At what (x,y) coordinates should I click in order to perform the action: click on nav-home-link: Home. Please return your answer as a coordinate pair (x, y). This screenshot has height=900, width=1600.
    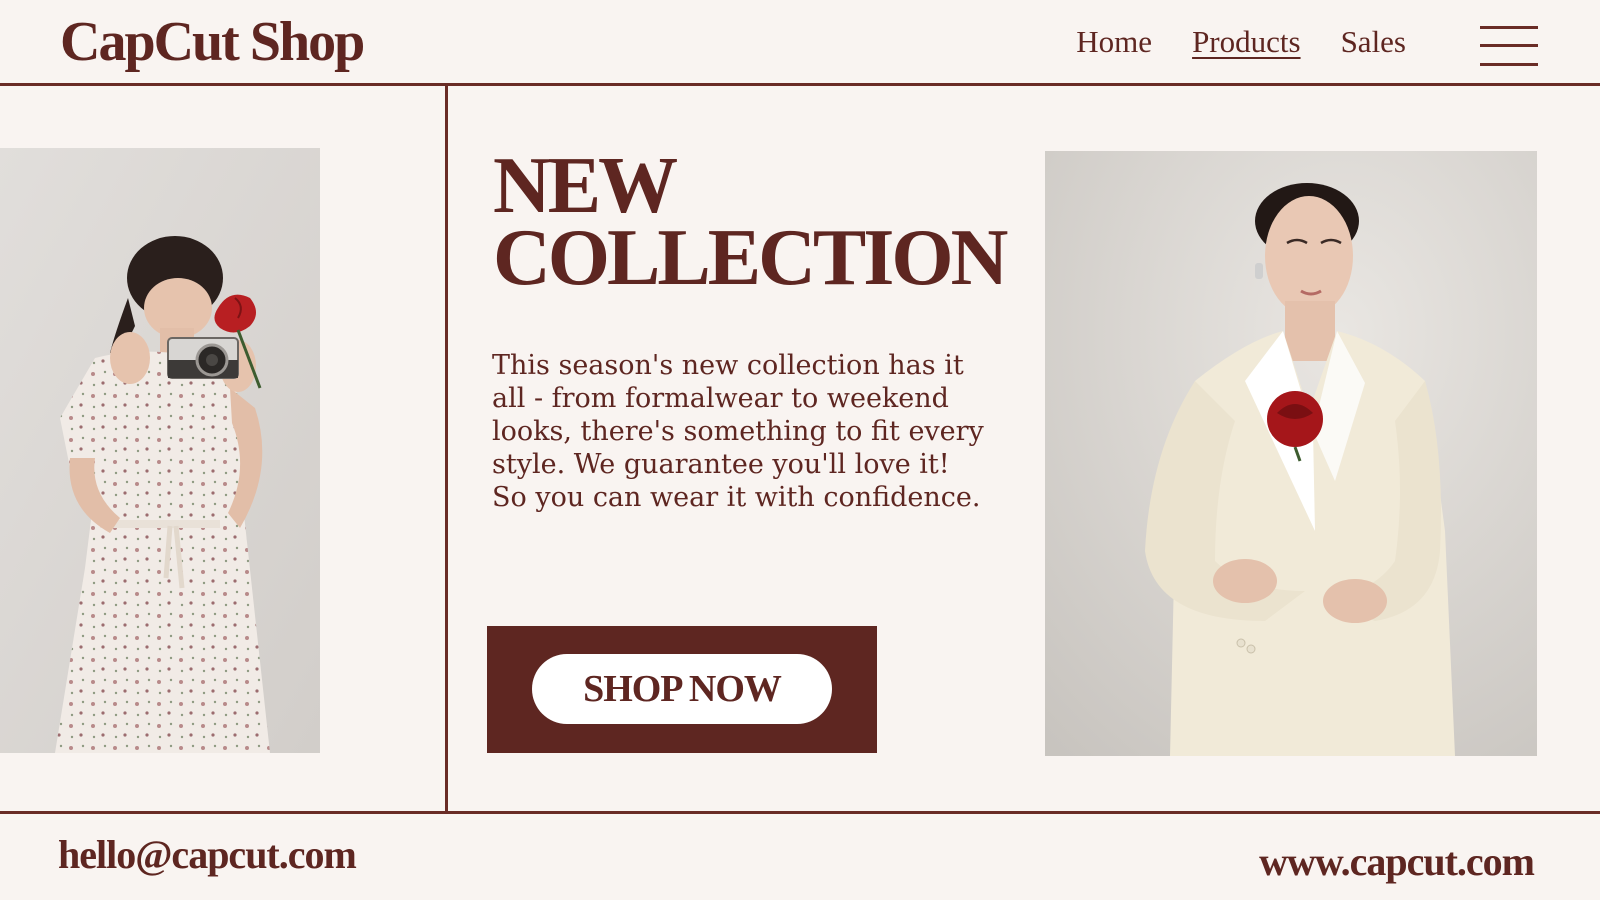
    Looking at the image, I should click on (1114, 41).